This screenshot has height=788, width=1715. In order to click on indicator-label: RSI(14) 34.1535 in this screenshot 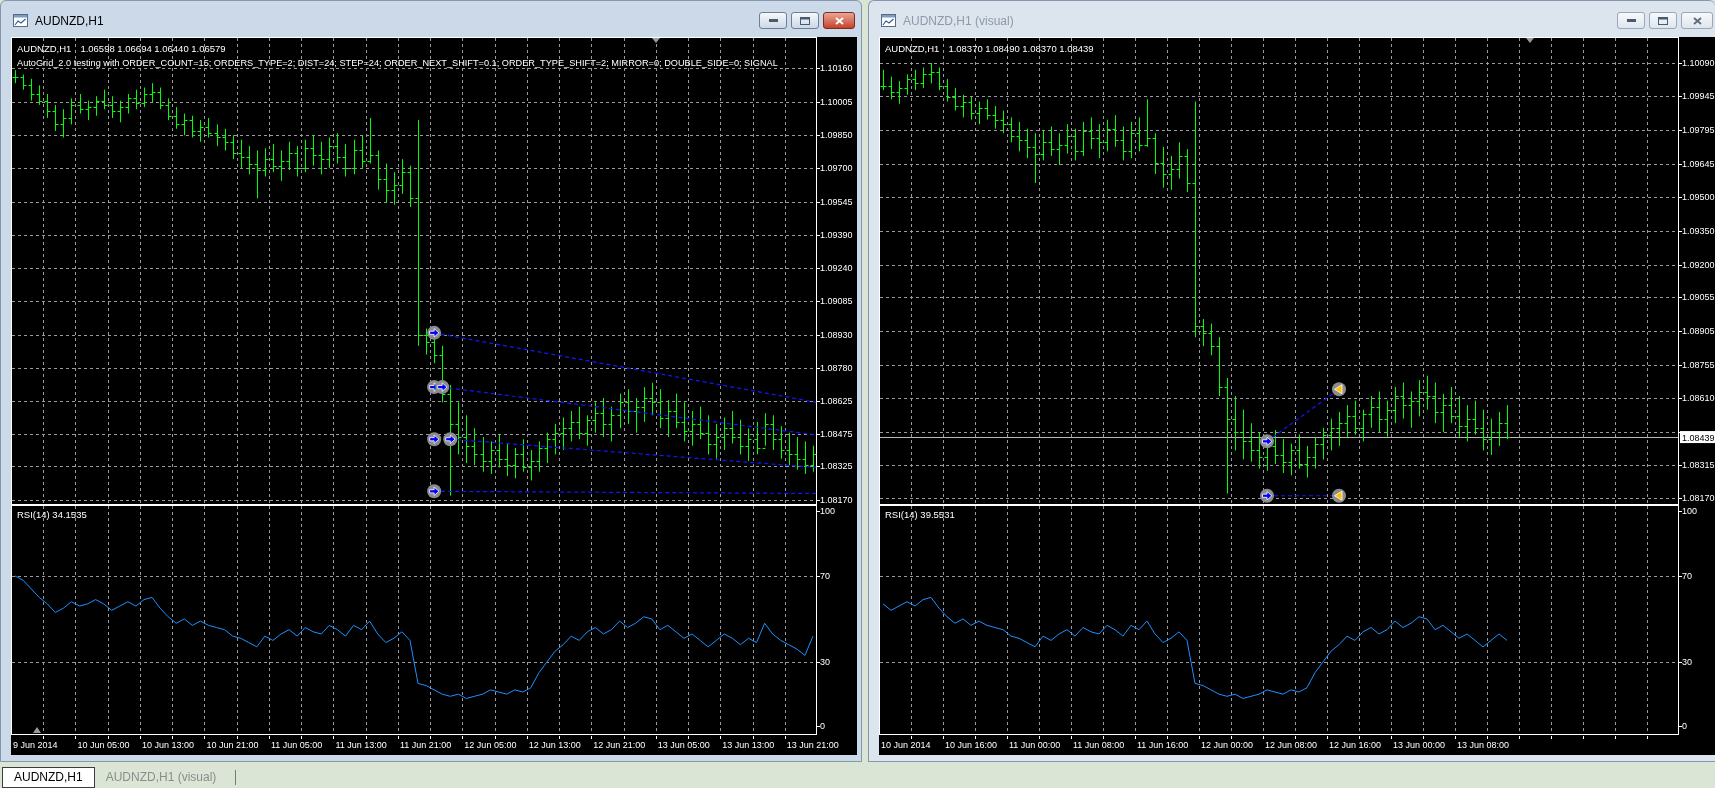, I will do `click(52, 515)`.